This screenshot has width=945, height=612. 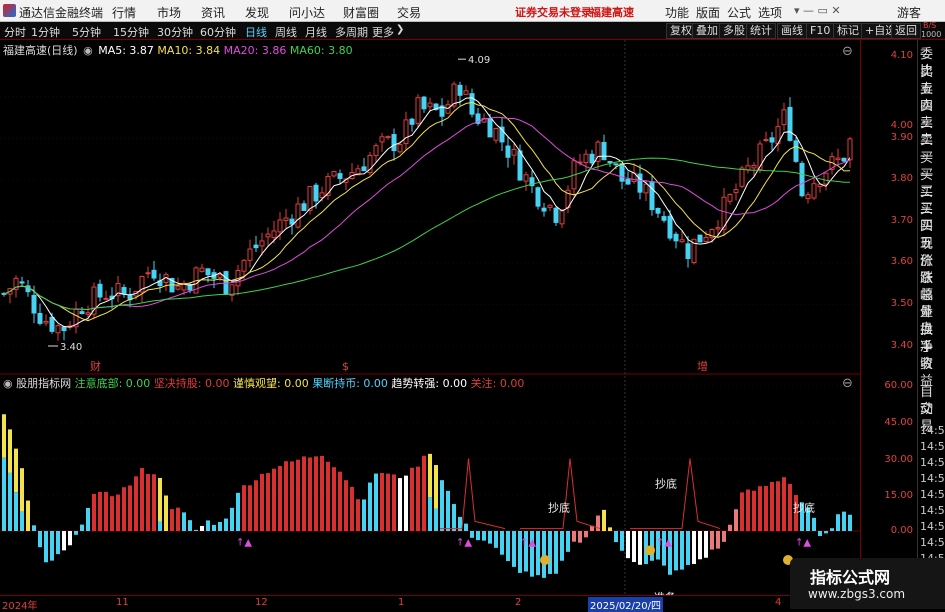 I want to click on login-warning: 证券交易未登录, so click(x=553, y=12).